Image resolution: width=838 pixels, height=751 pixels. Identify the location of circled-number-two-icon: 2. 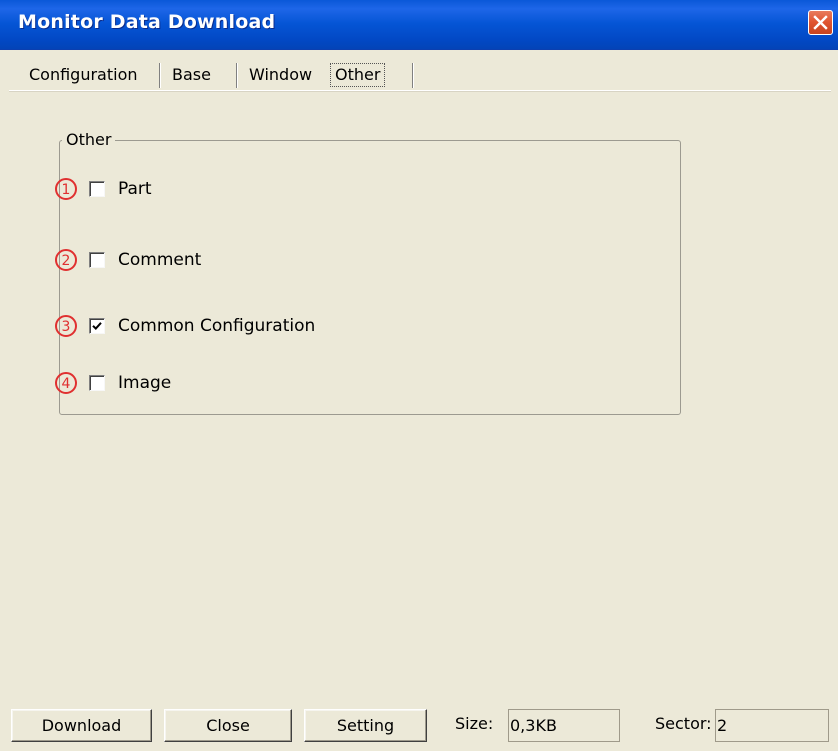
(66, 260).